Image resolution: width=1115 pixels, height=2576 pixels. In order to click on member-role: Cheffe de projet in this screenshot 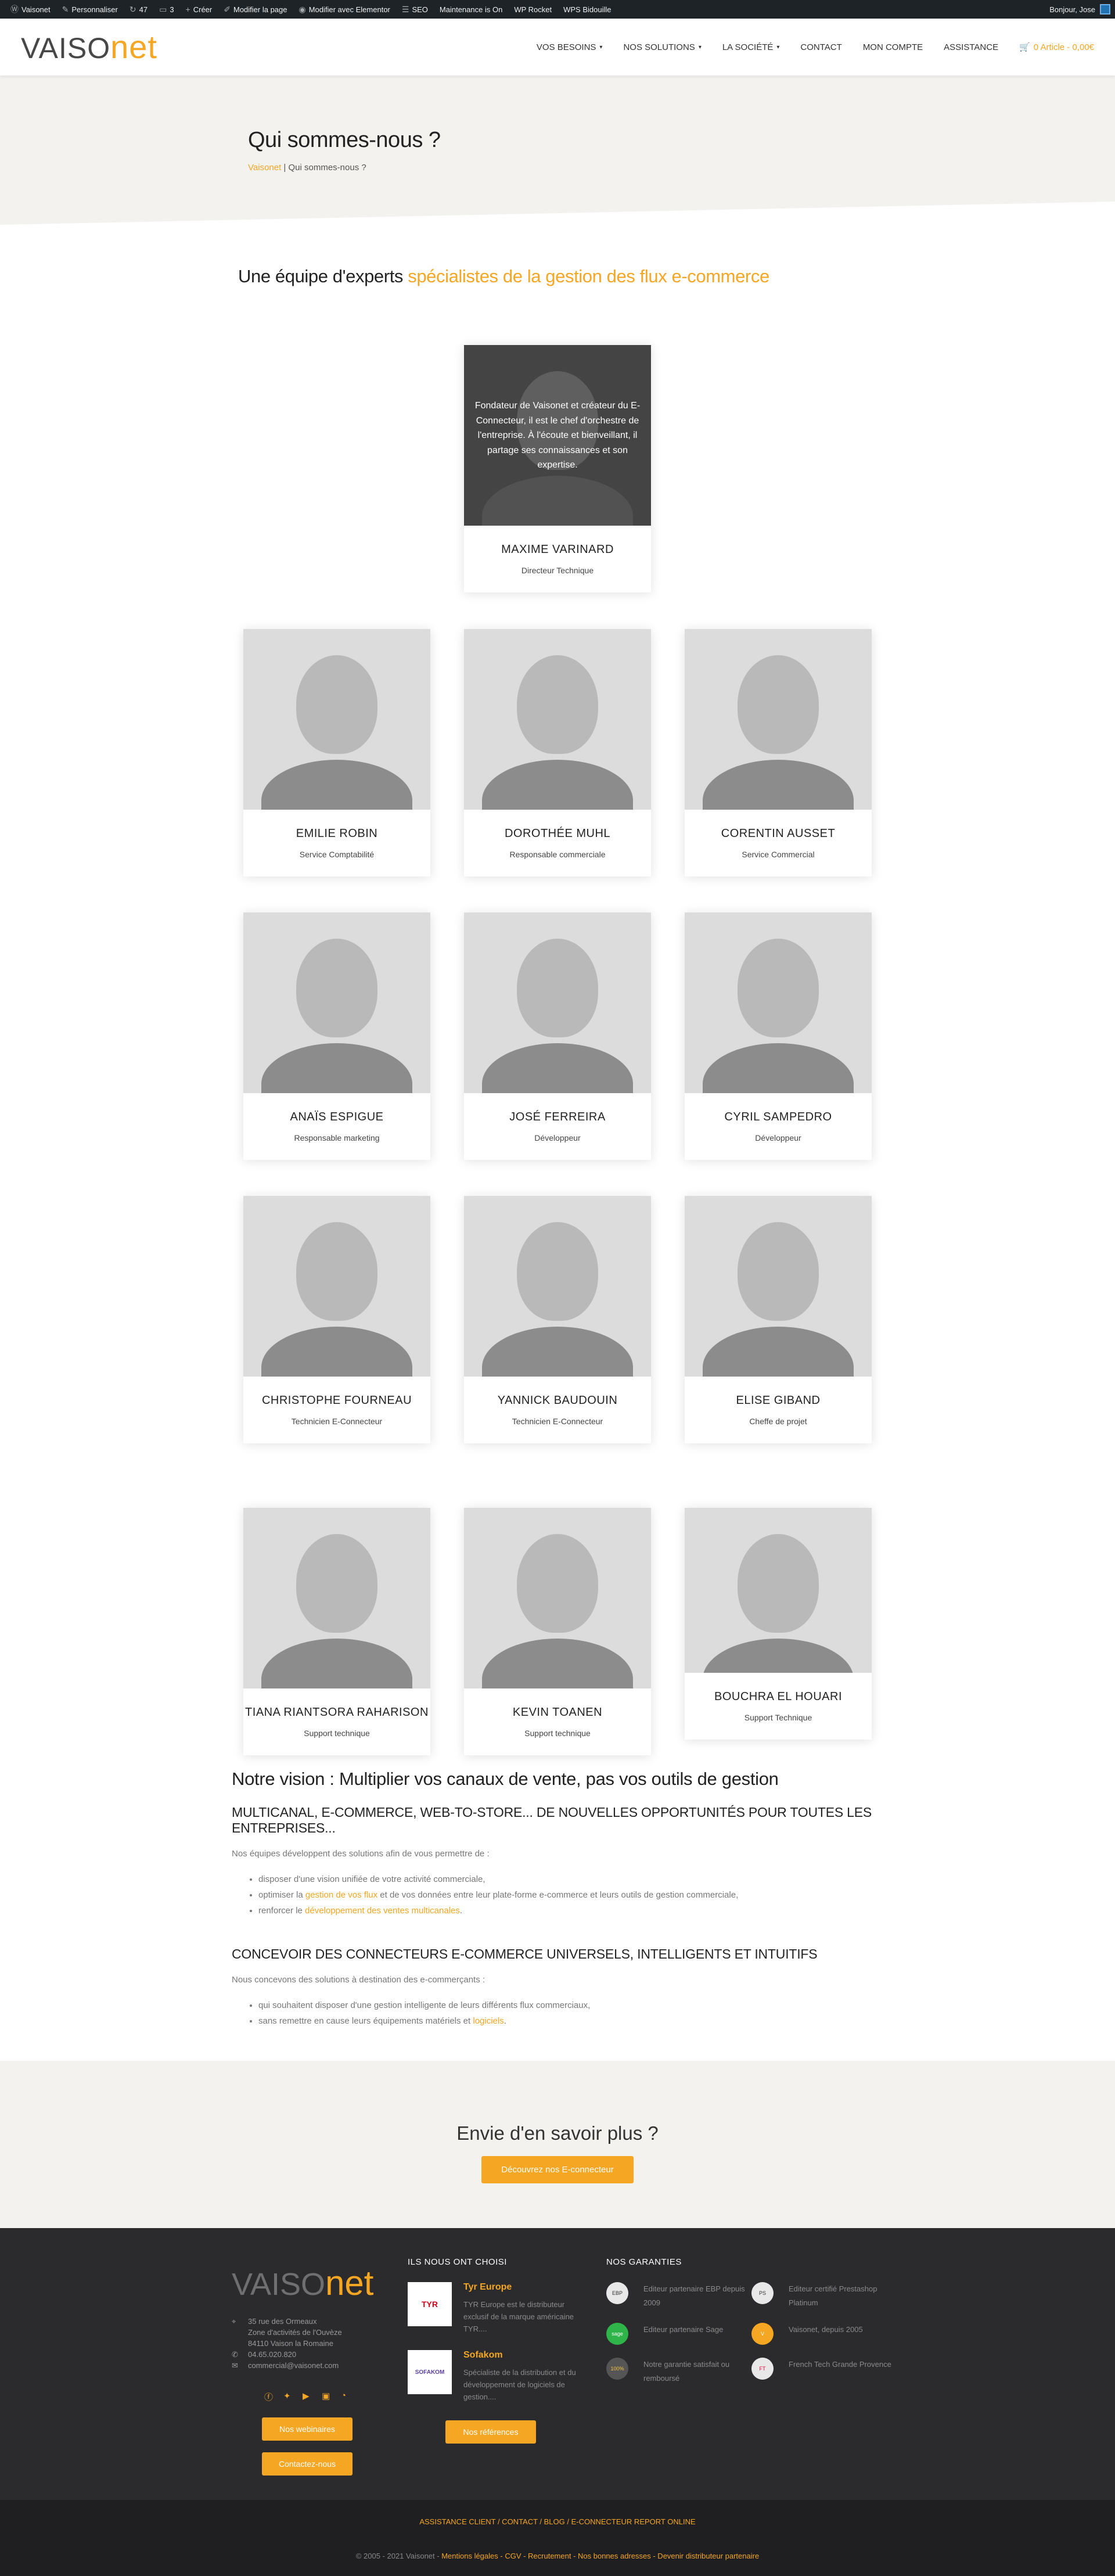, I will do `click(778, 1421)`.